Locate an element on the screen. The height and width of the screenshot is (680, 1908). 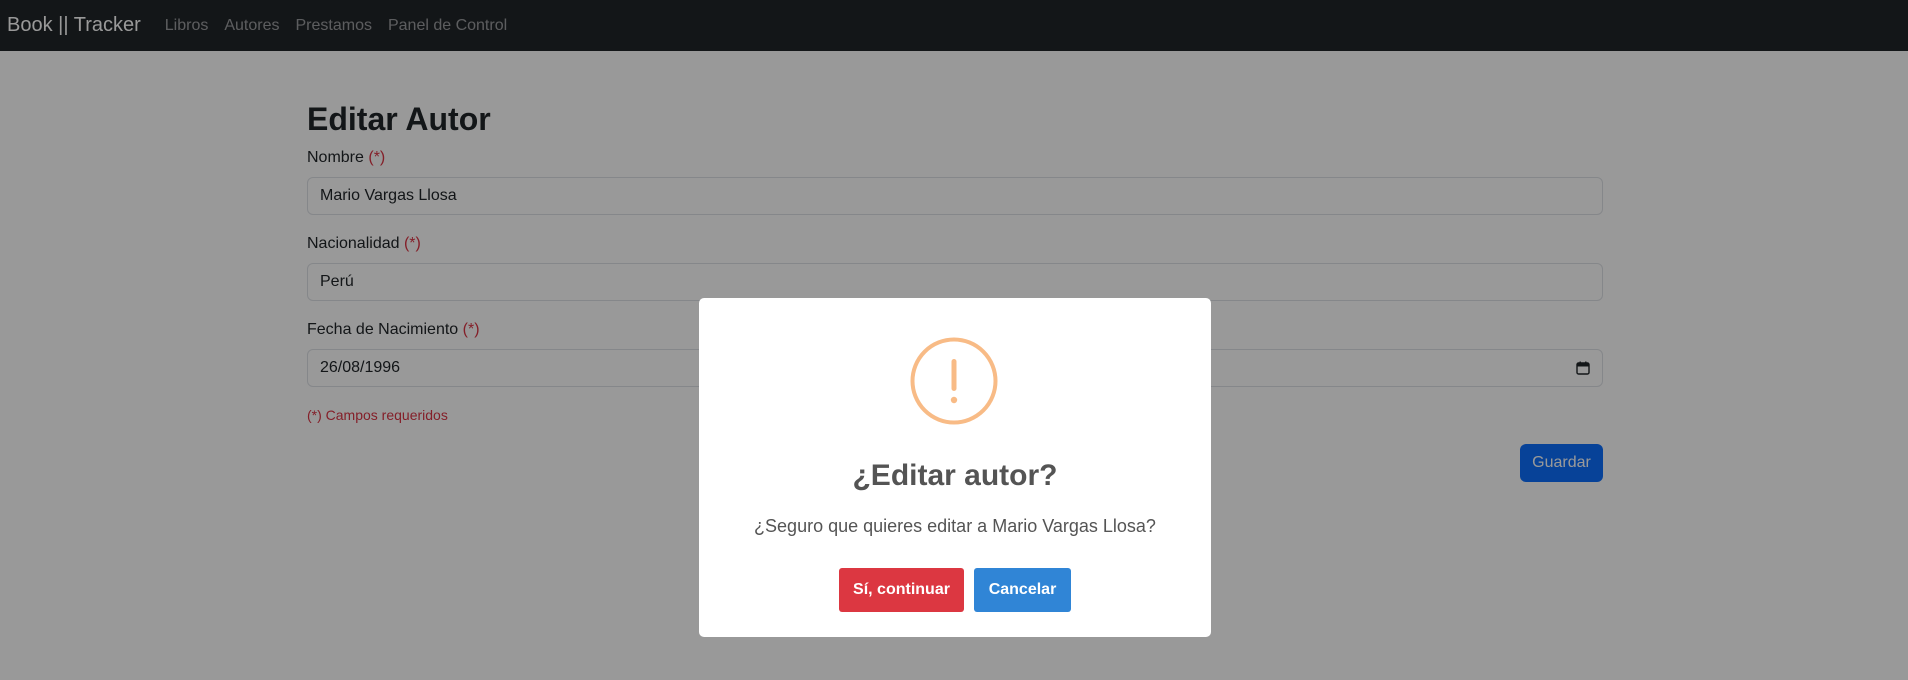
dialog-actions: Sí, continuar Cancelar is located at coordinates (955, 590).